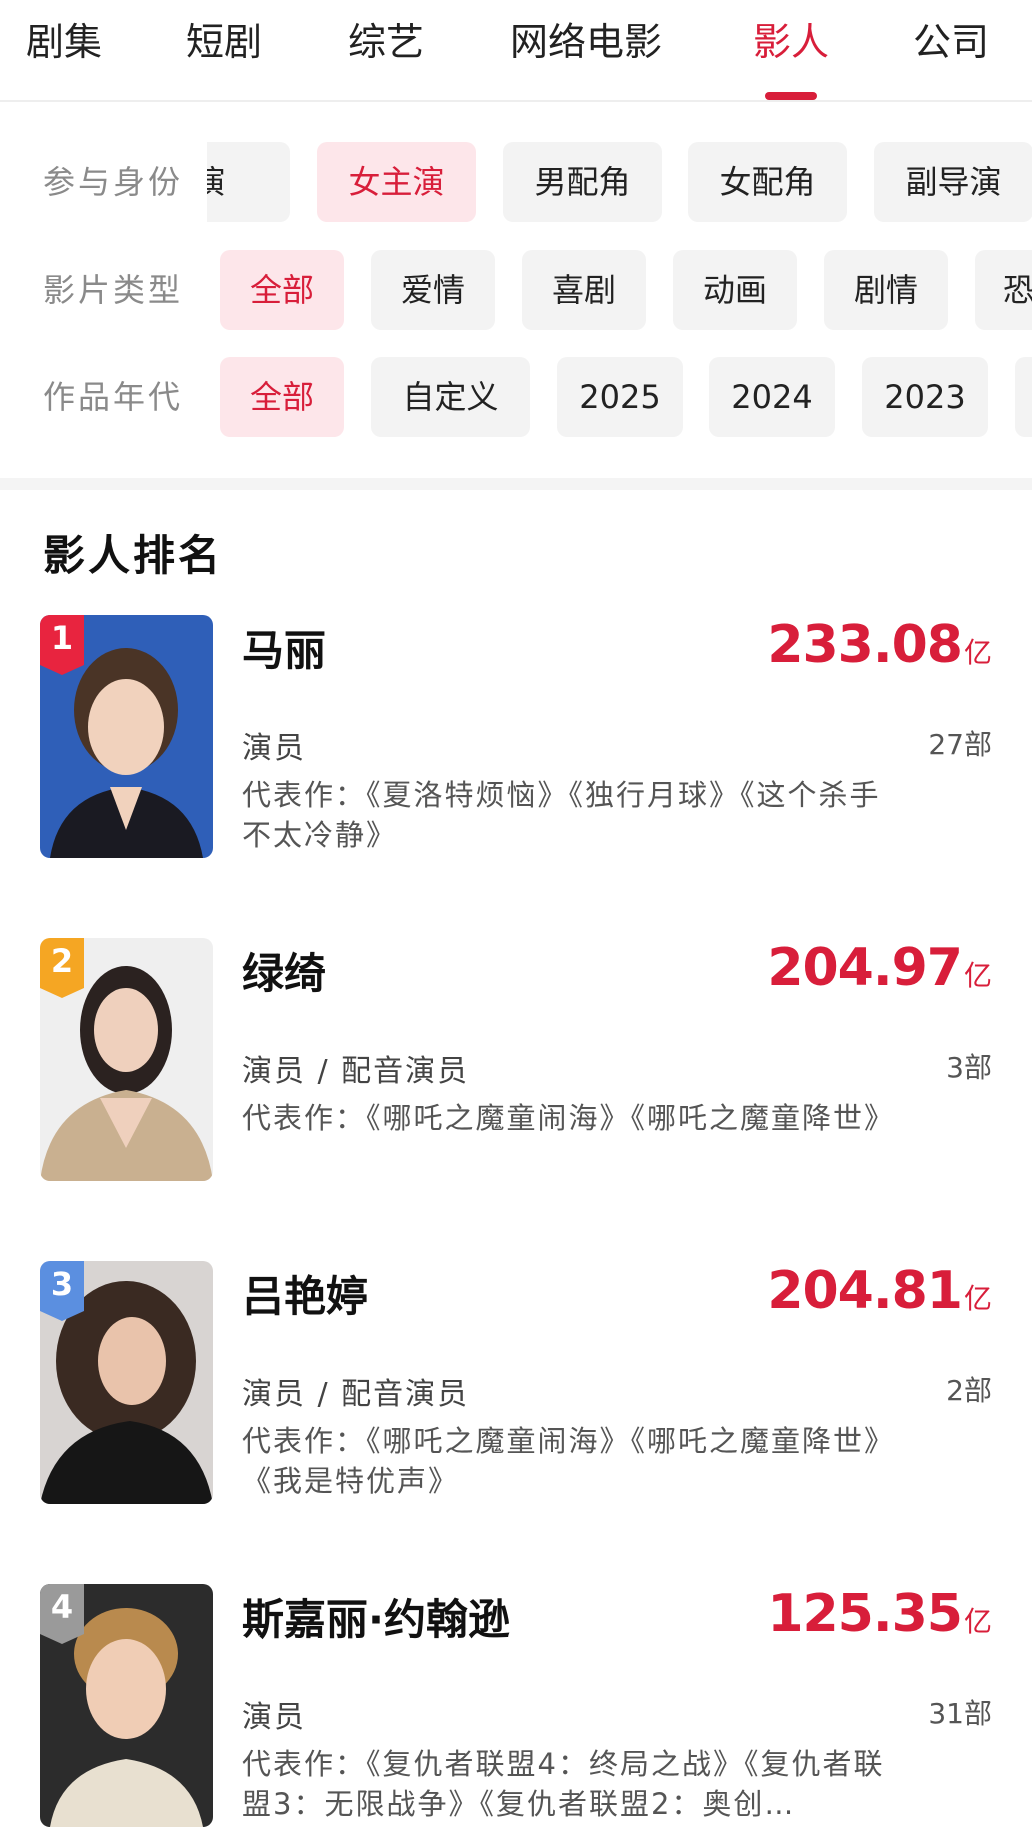 The height and width of the screenshot is (1843, 1032). What do you see at coordinates (584, 290) in the screenshot?
I see `chip-genre-comedy: 喜剧` at bounding box center [584, 290].